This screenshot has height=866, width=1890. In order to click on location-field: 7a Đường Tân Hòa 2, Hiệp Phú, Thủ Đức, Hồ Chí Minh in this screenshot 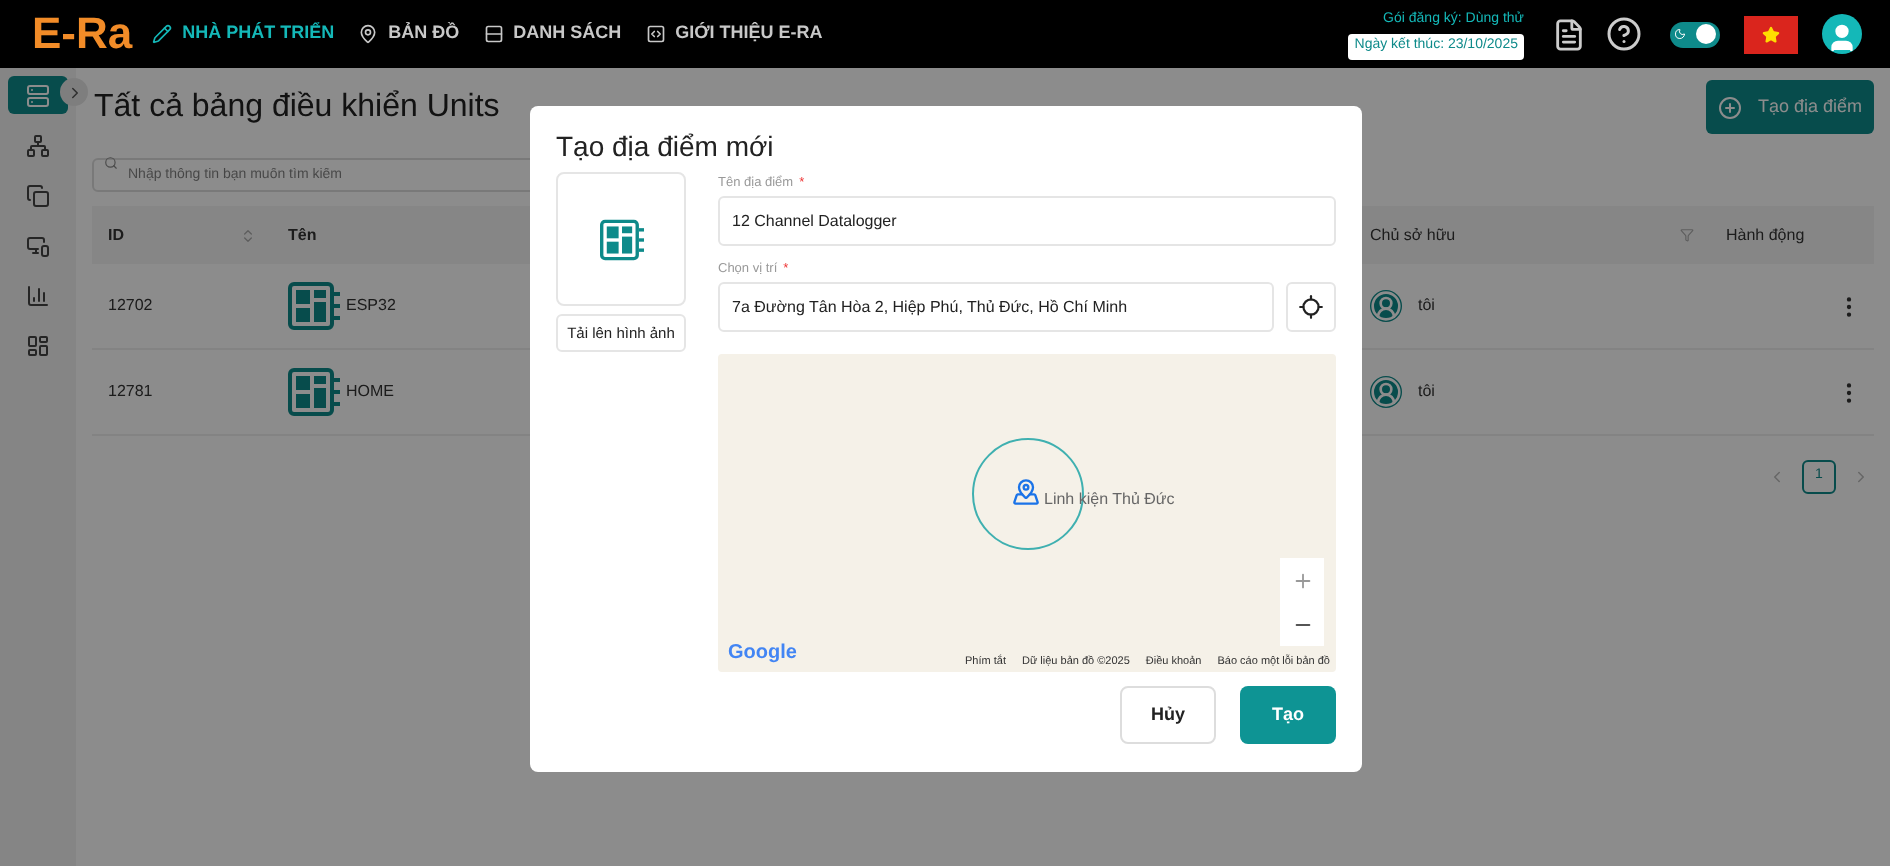, I will do `click(996, 307)`.